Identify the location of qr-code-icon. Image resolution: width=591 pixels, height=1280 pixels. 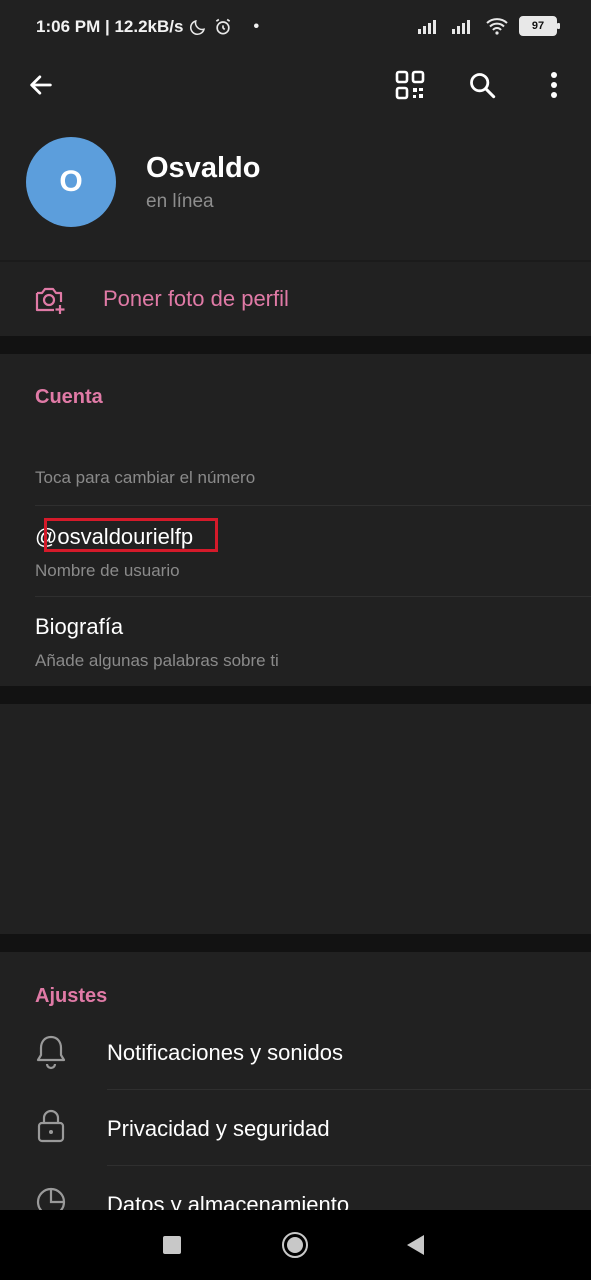
(410, 85).